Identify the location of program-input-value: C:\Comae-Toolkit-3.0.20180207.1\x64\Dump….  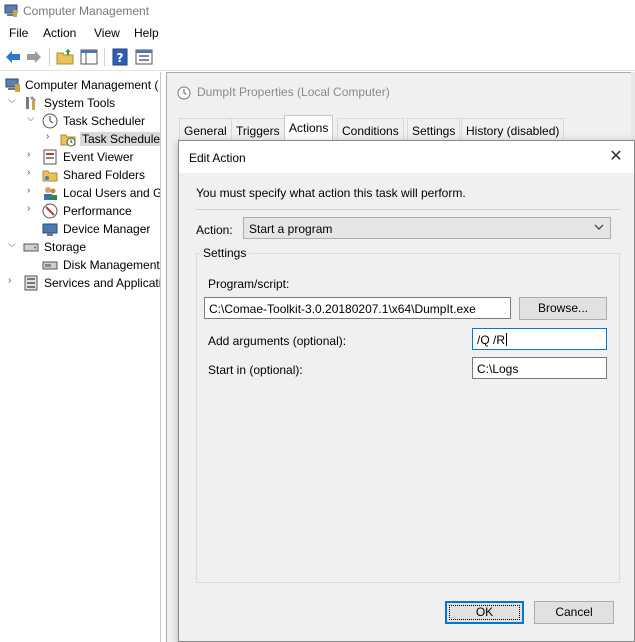
(342, 309).